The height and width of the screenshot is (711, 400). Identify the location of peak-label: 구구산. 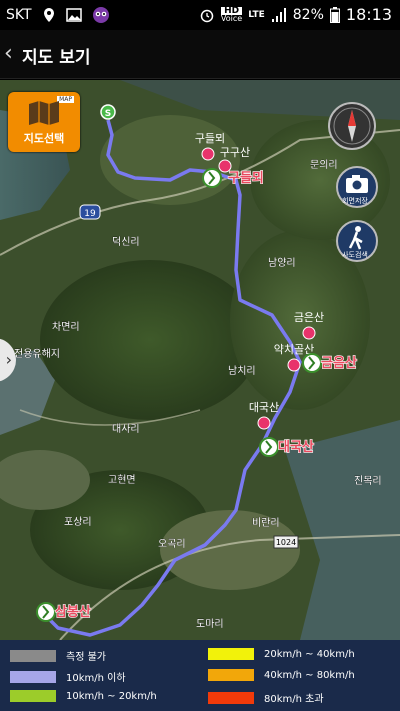
(235, 152).